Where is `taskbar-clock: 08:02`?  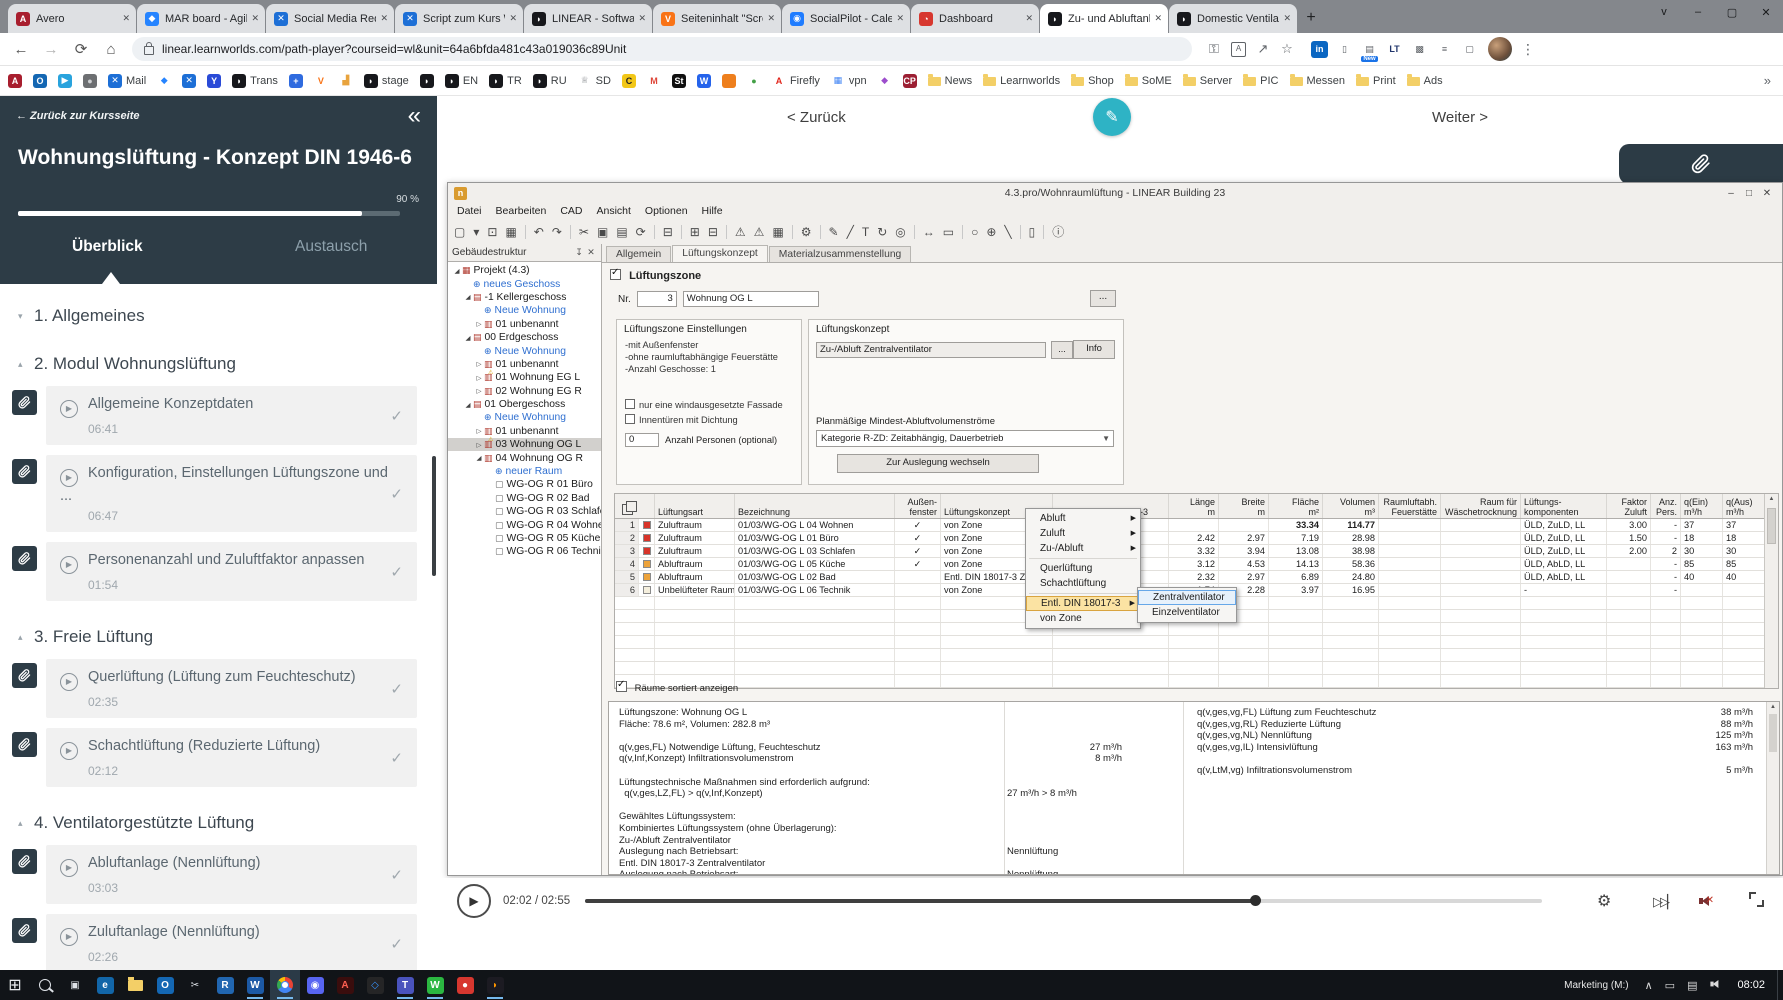 taskbar-clock: 08:02 is located at coordinates (1751, 985).